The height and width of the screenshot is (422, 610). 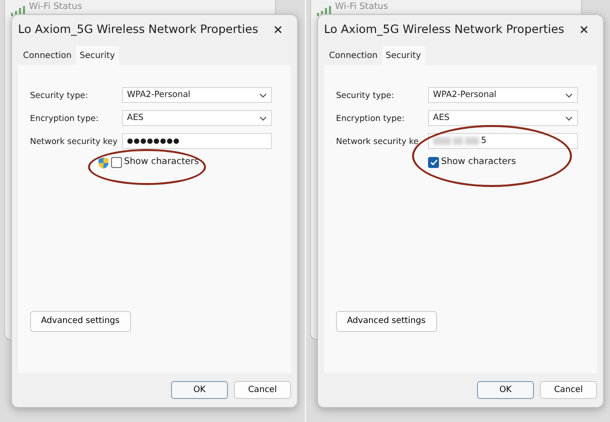 I want to click on password-field: 5, so click(x=503, y=141).